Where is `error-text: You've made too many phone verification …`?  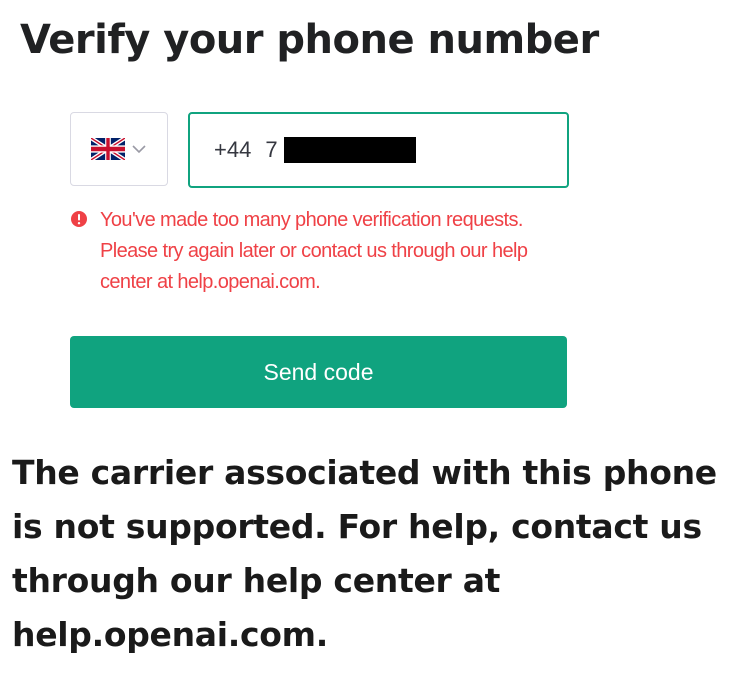
error-text: You've made too many phone verification … is located at coordinates (314, 251).